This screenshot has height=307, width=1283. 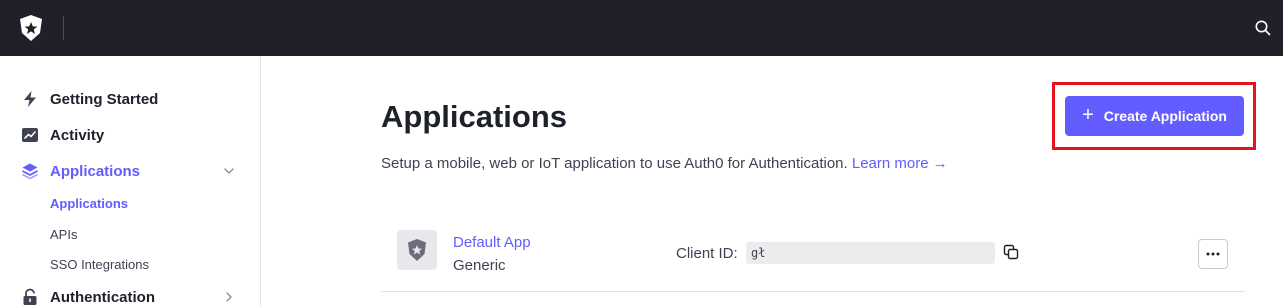 What do you see at coordinates (707, 253) in the screenshot?
I see `client-id-label: Client ID:` at bounding box center [707, 253].